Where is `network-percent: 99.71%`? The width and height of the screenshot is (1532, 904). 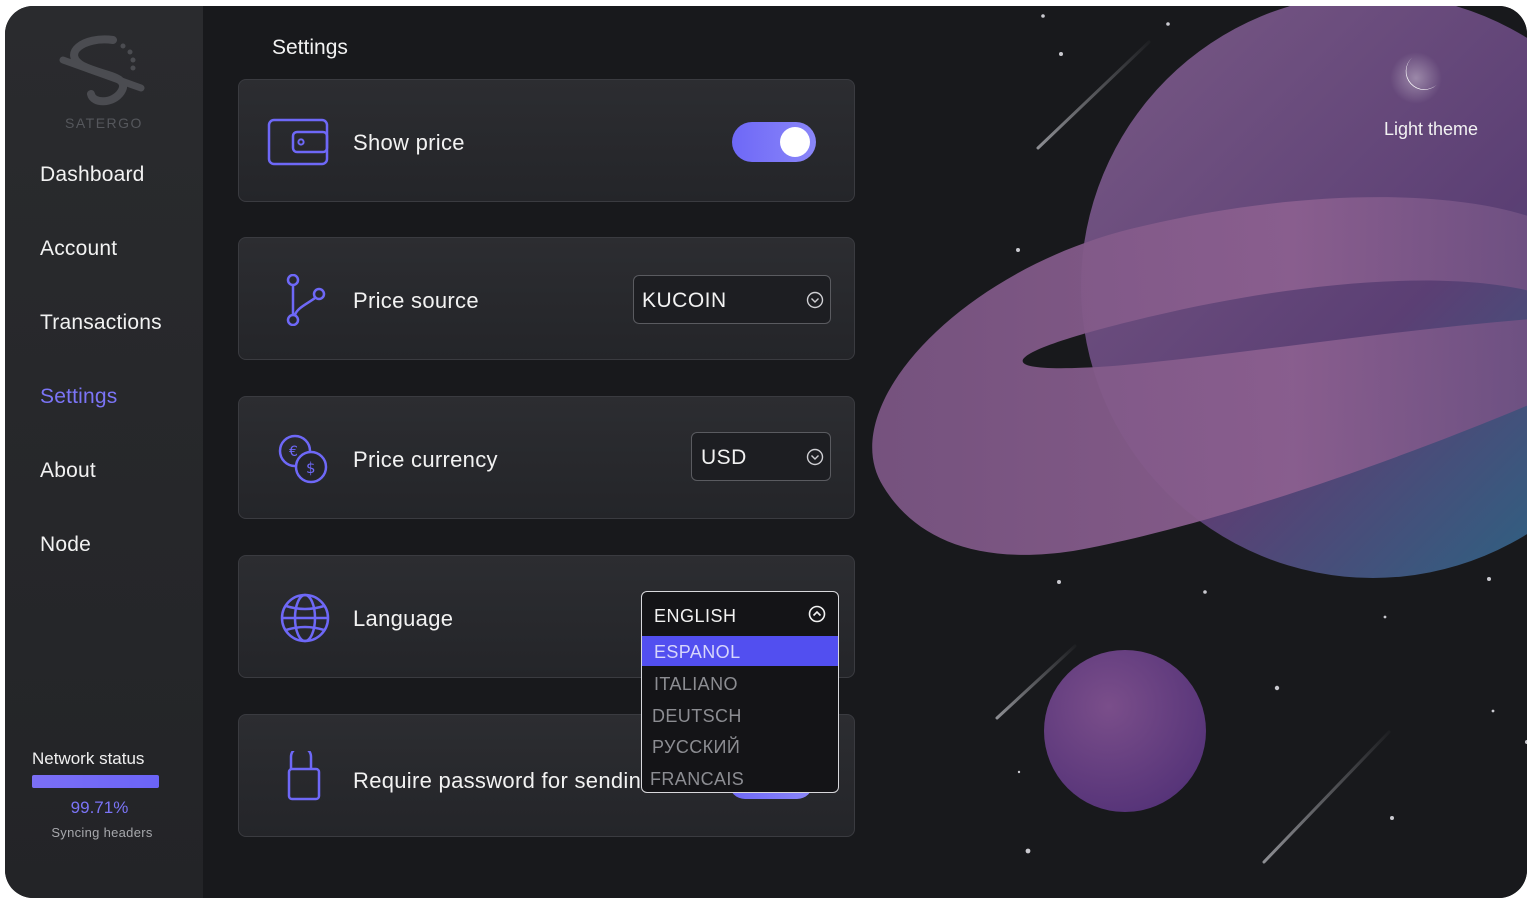 network-percent: 99.71% is located at coordinates (99, 807).